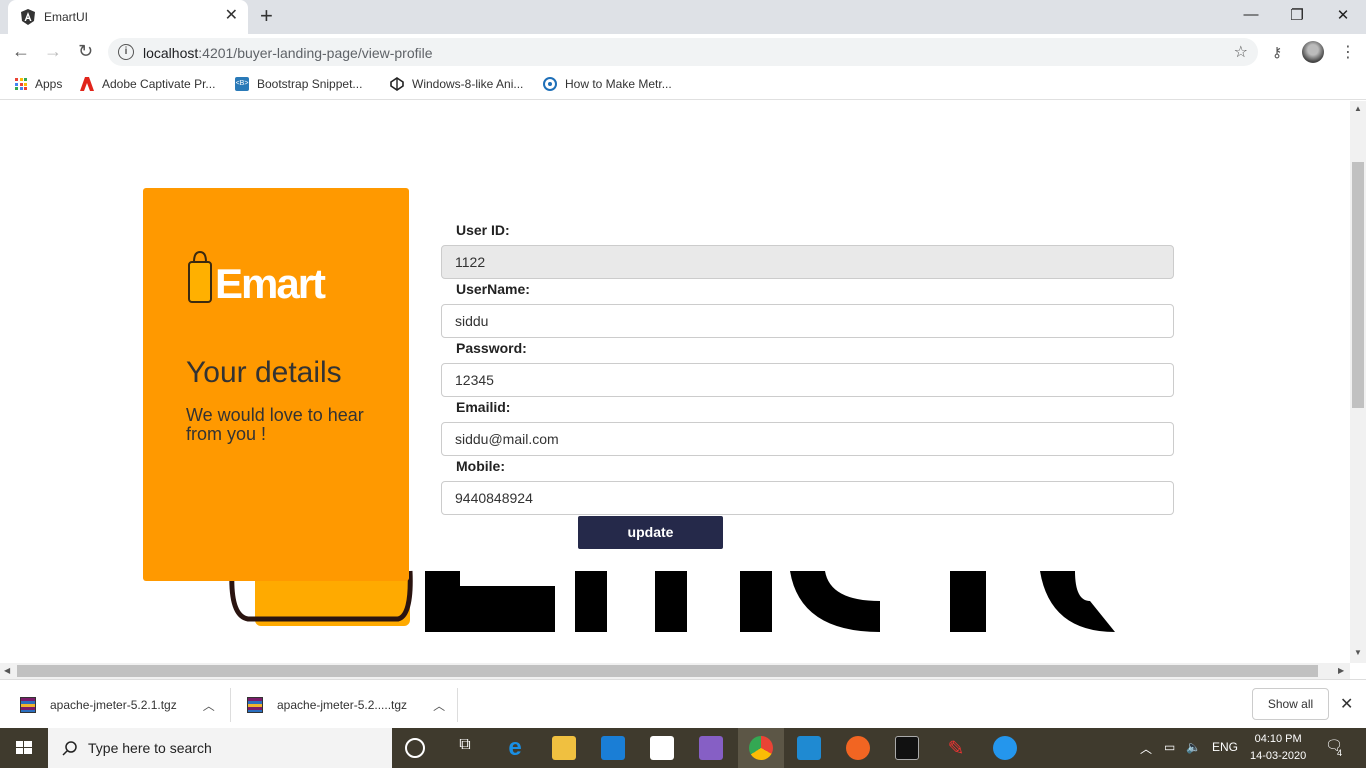 Image resolution: width=1366 pixels, height=768 pixels. What do you see at coordinates (415, 748) in the screenshot?
I see `cortana-icon` at bounding box center [415, 748].